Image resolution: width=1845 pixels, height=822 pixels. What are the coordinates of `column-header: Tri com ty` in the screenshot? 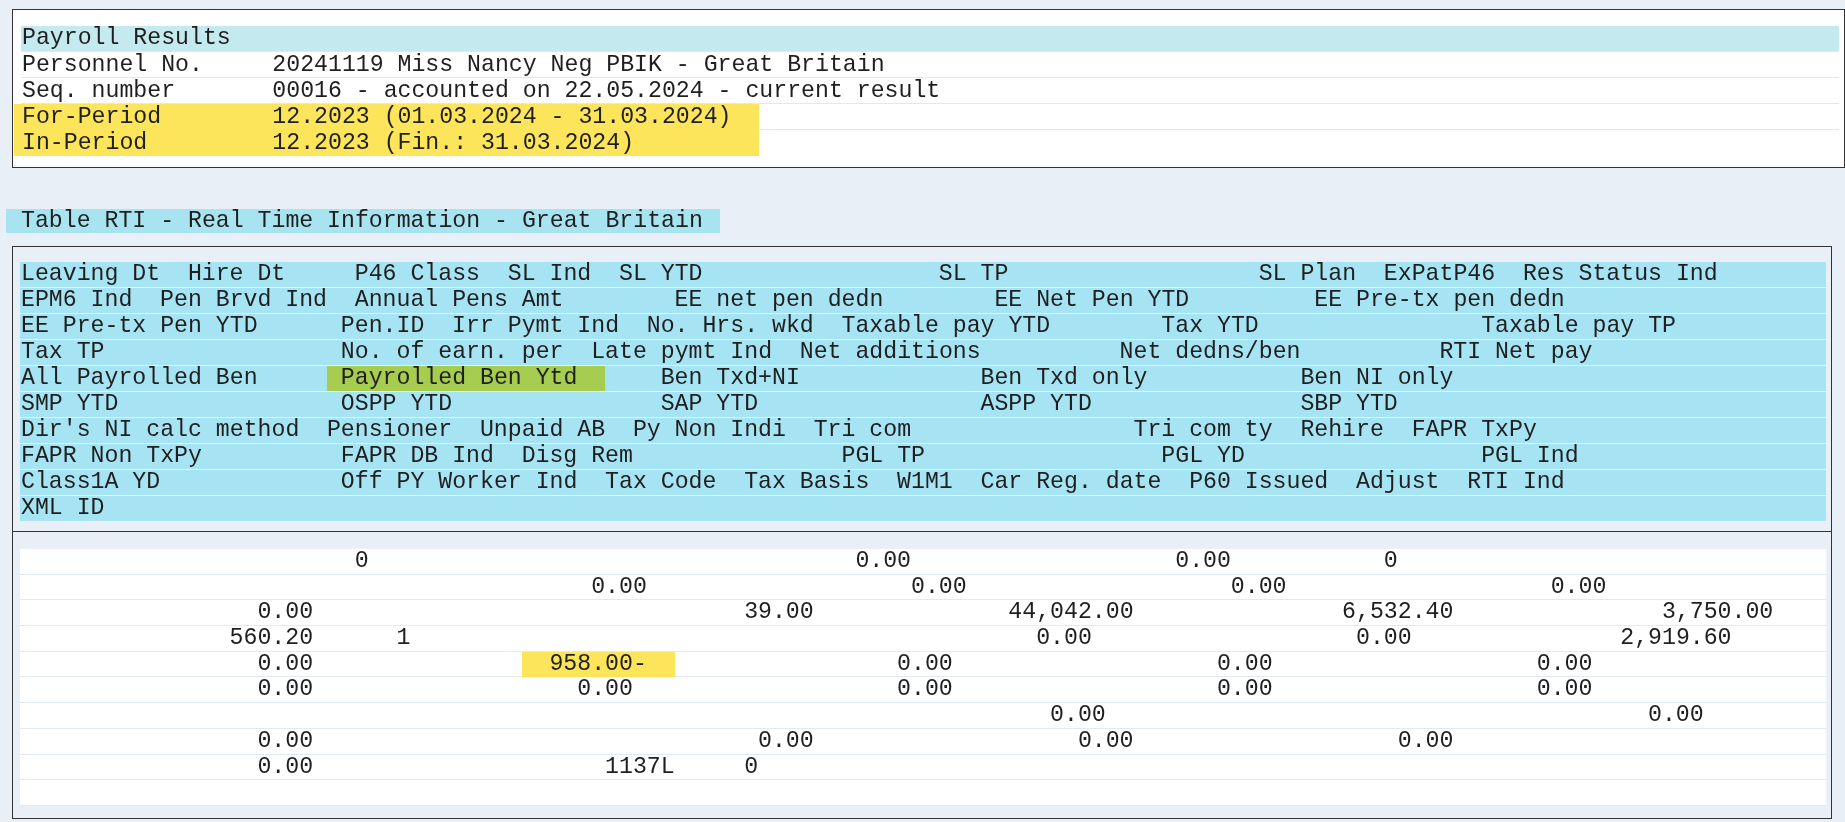 It's located at (1203, 430).